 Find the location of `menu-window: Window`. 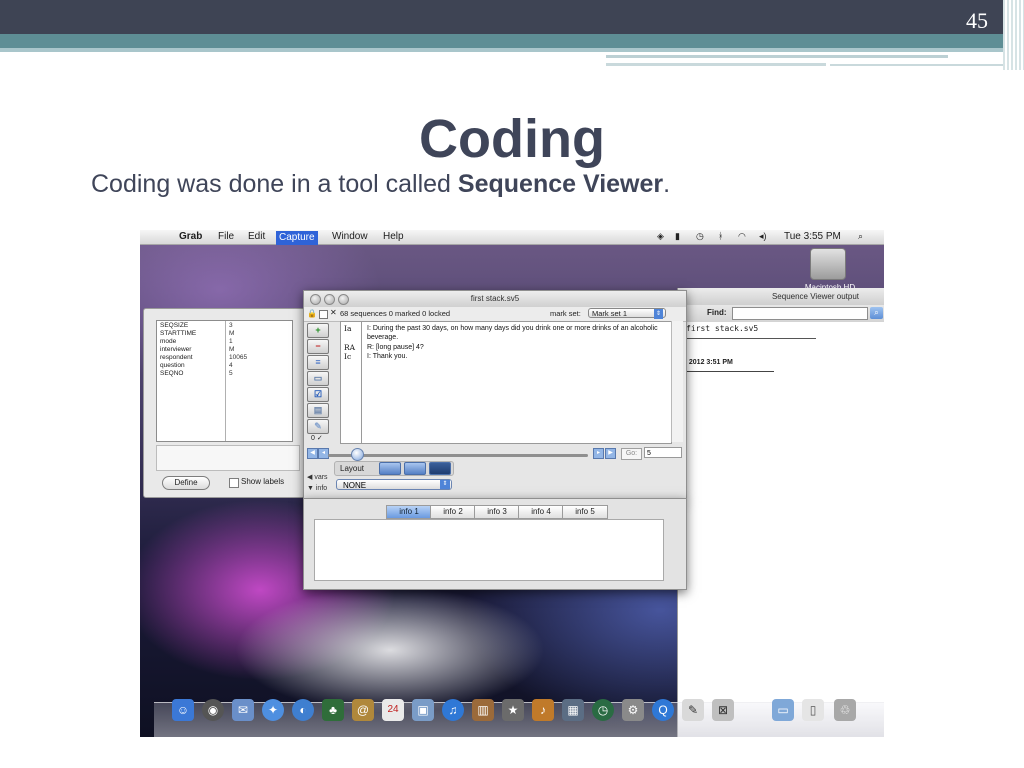

menu-window: Window is located at coordinates (350, 236).